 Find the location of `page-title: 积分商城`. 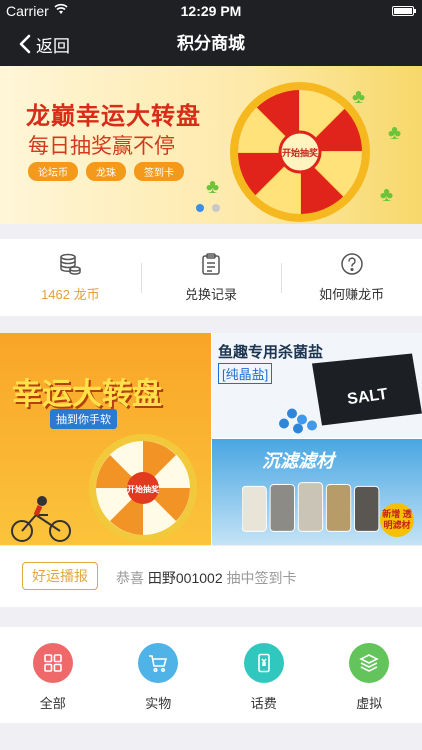

page-title: 积分商城 is located at coordinates (211, 43).